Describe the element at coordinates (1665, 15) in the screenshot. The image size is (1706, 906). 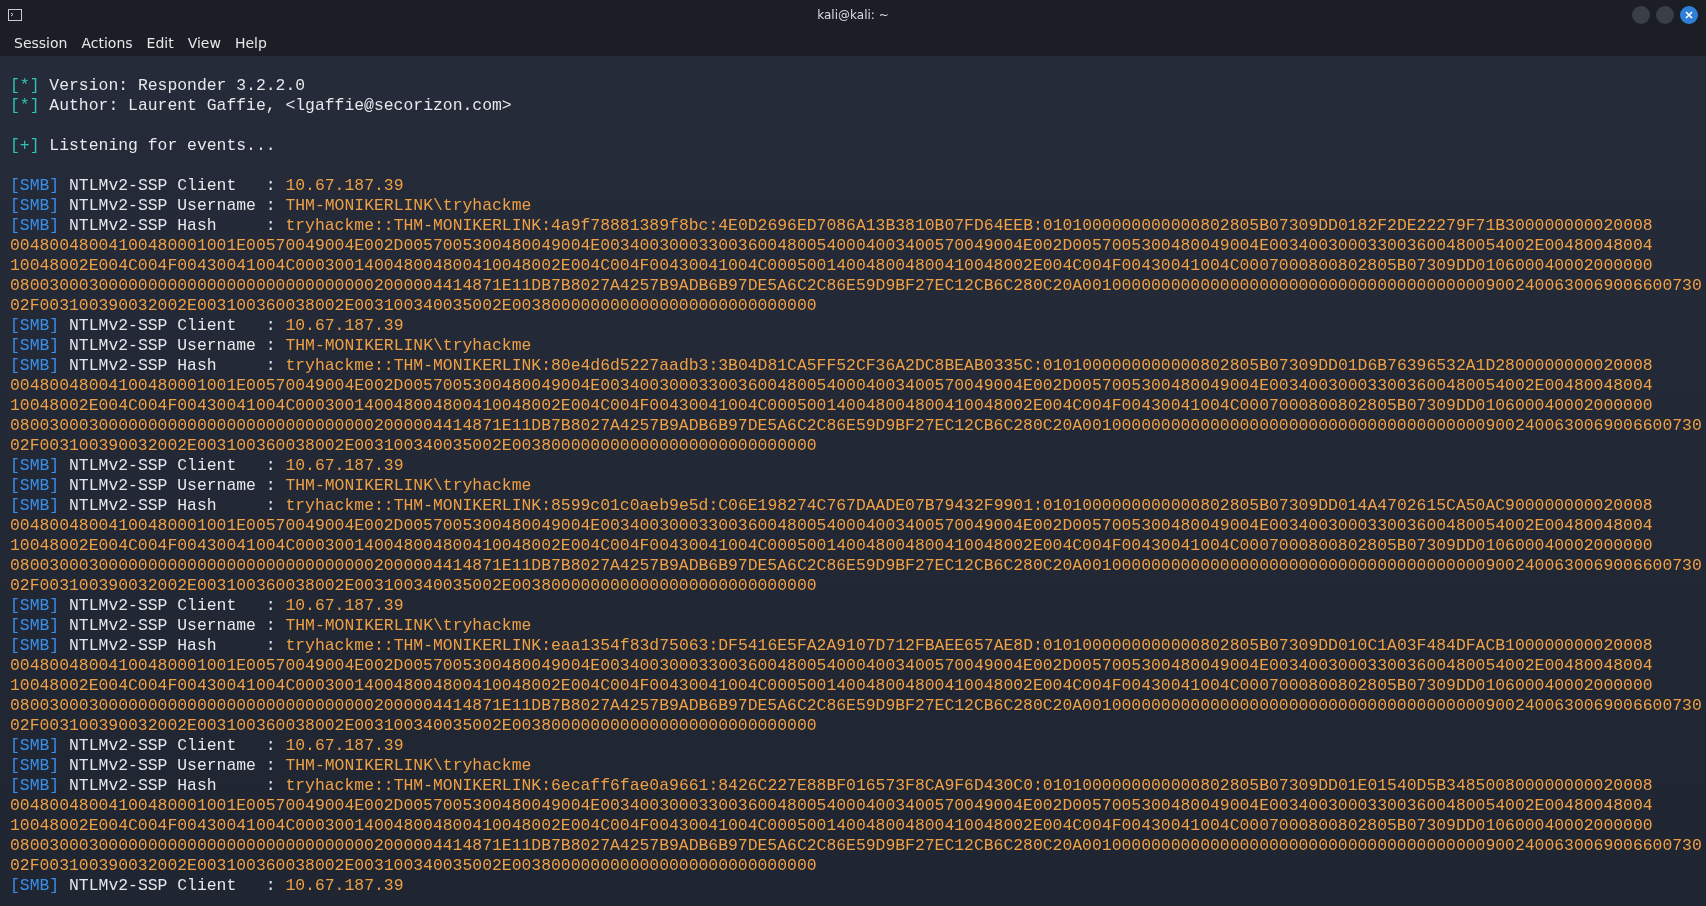
I see `maximize-button` at that location.